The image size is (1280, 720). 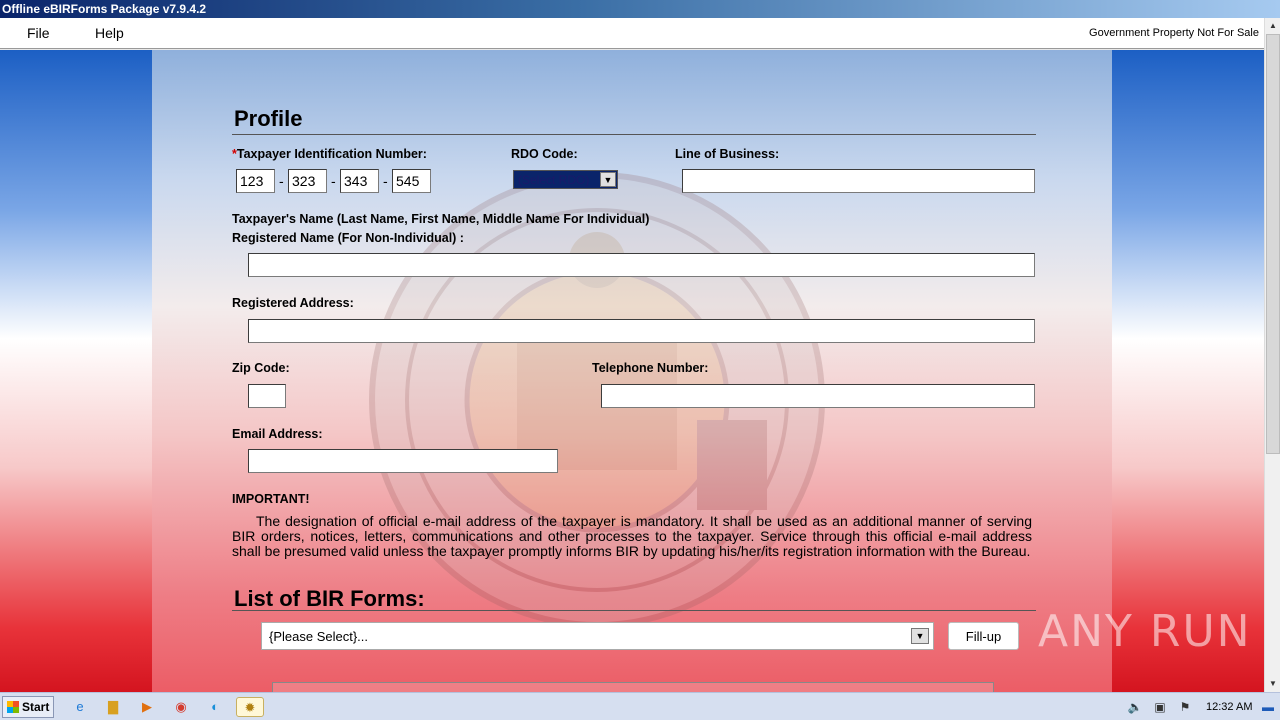 I want to click on media-player-icon: ▶, so click(x=147, y=707).